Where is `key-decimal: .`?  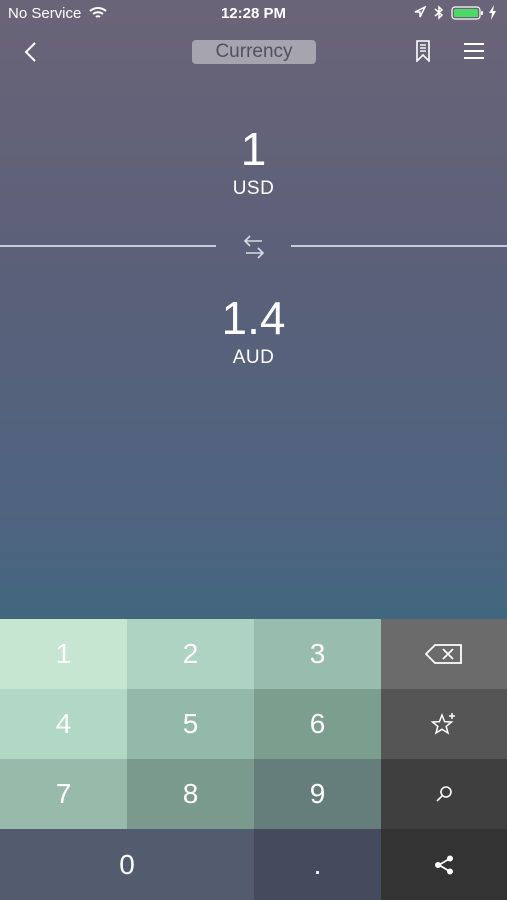 key-decimal: . is located at coordinates (317, 864).